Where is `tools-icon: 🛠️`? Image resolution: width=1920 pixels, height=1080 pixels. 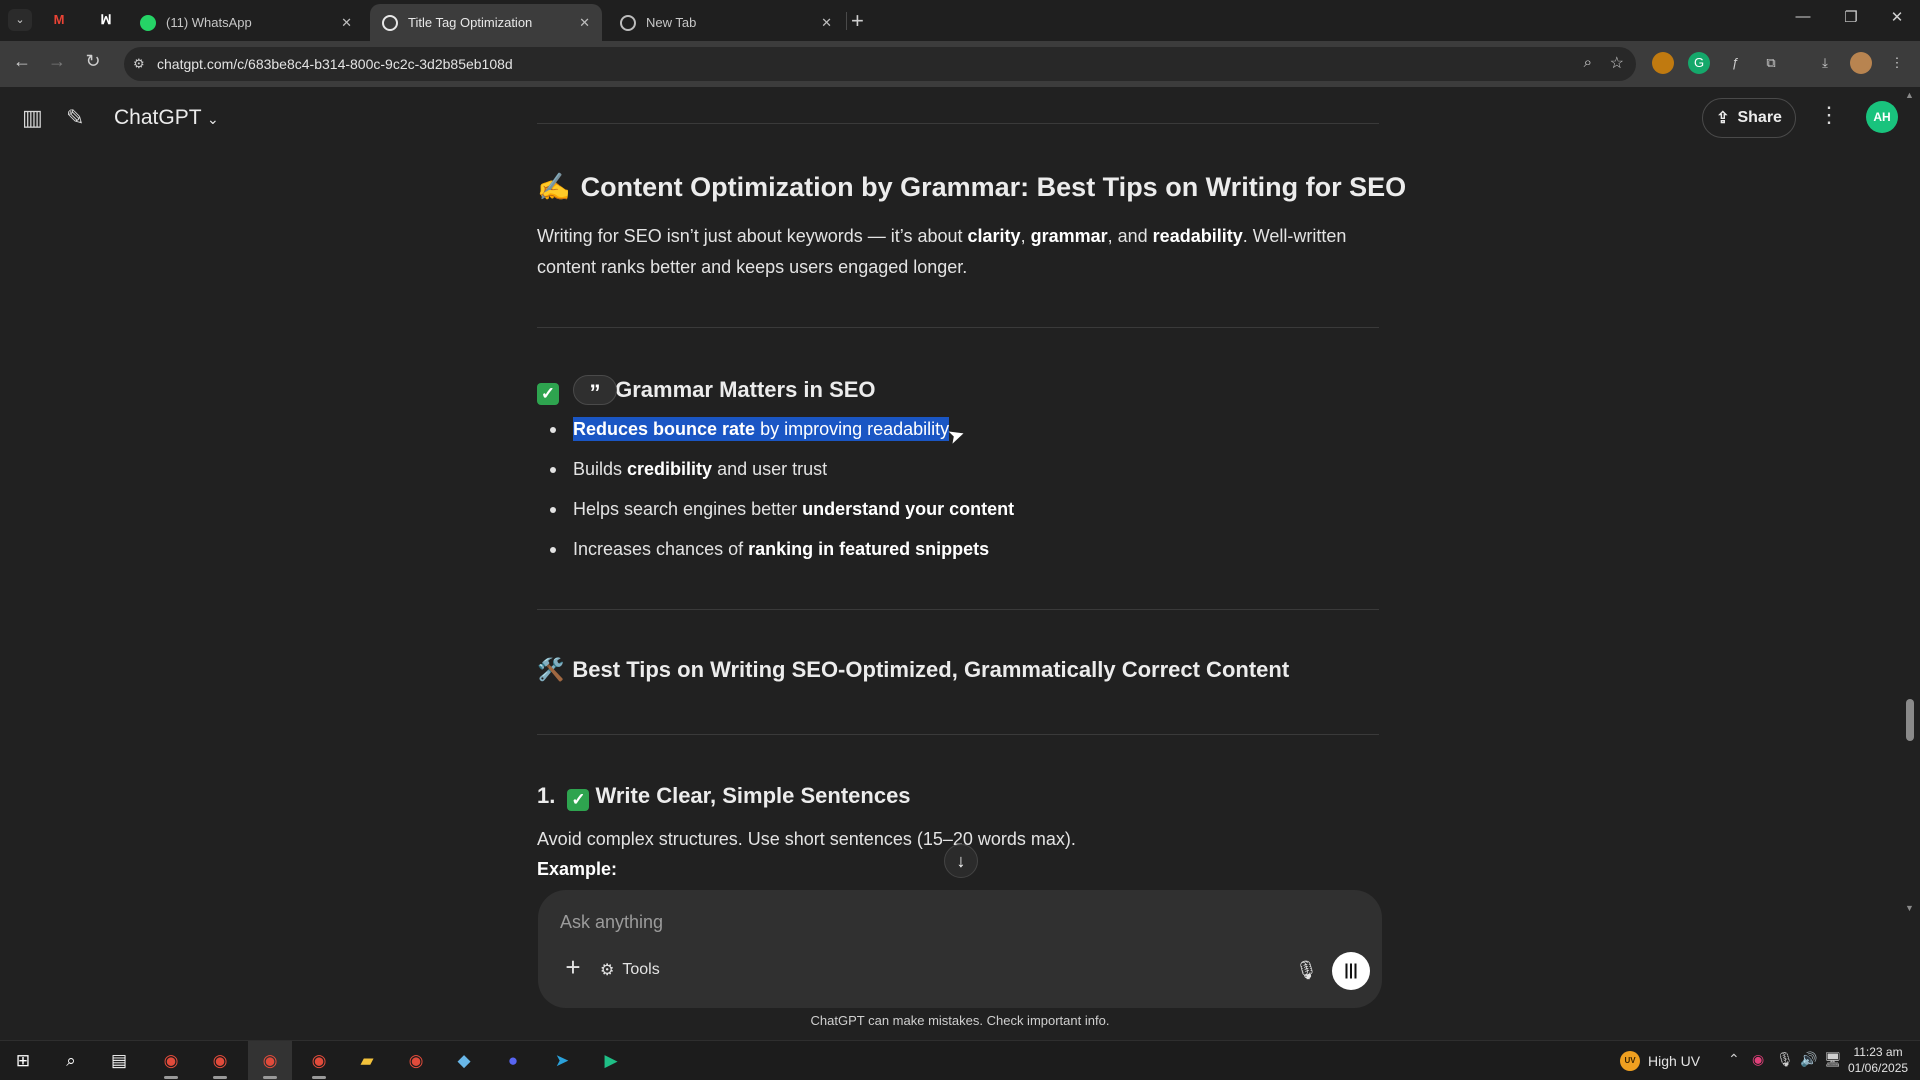
tools-icon: 🛠️ is located at coordinates (551, 669).